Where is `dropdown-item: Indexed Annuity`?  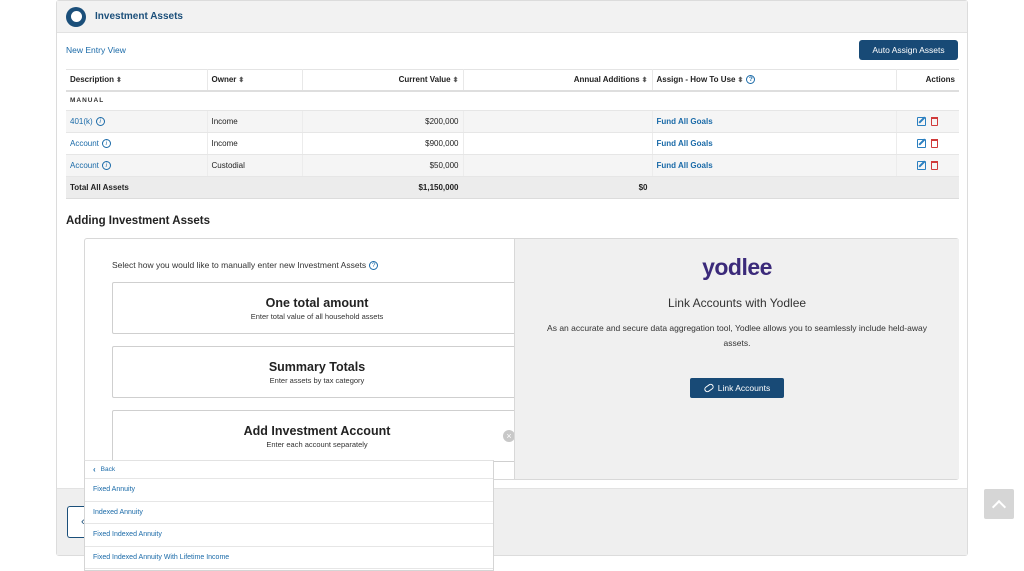
dropdown-item: Indexed Annuity is located at coordinates (289, 513).